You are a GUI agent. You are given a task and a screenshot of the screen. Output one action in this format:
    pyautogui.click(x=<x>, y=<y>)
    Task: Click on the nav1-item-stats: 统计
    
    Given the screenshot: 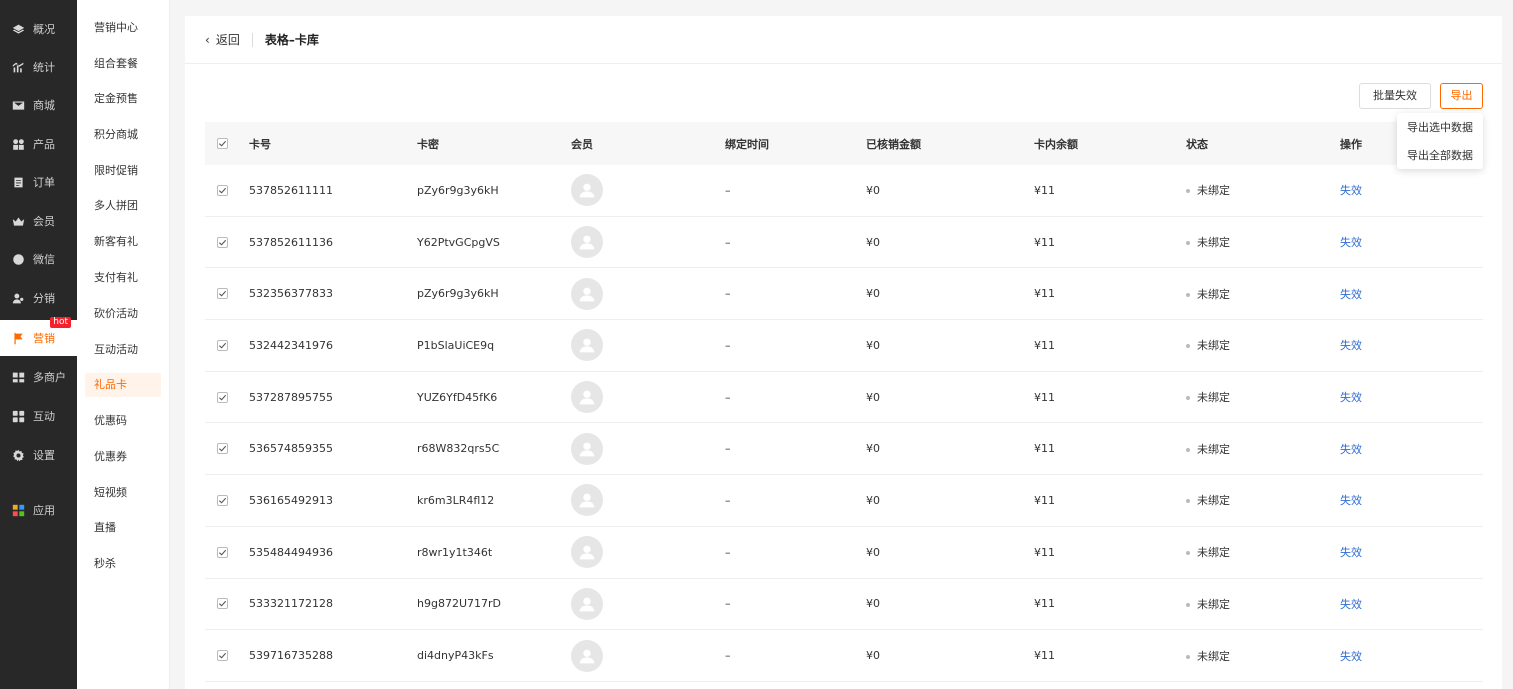 What is the action you would take?
    pyautogui.click(x=38, y=67)
    